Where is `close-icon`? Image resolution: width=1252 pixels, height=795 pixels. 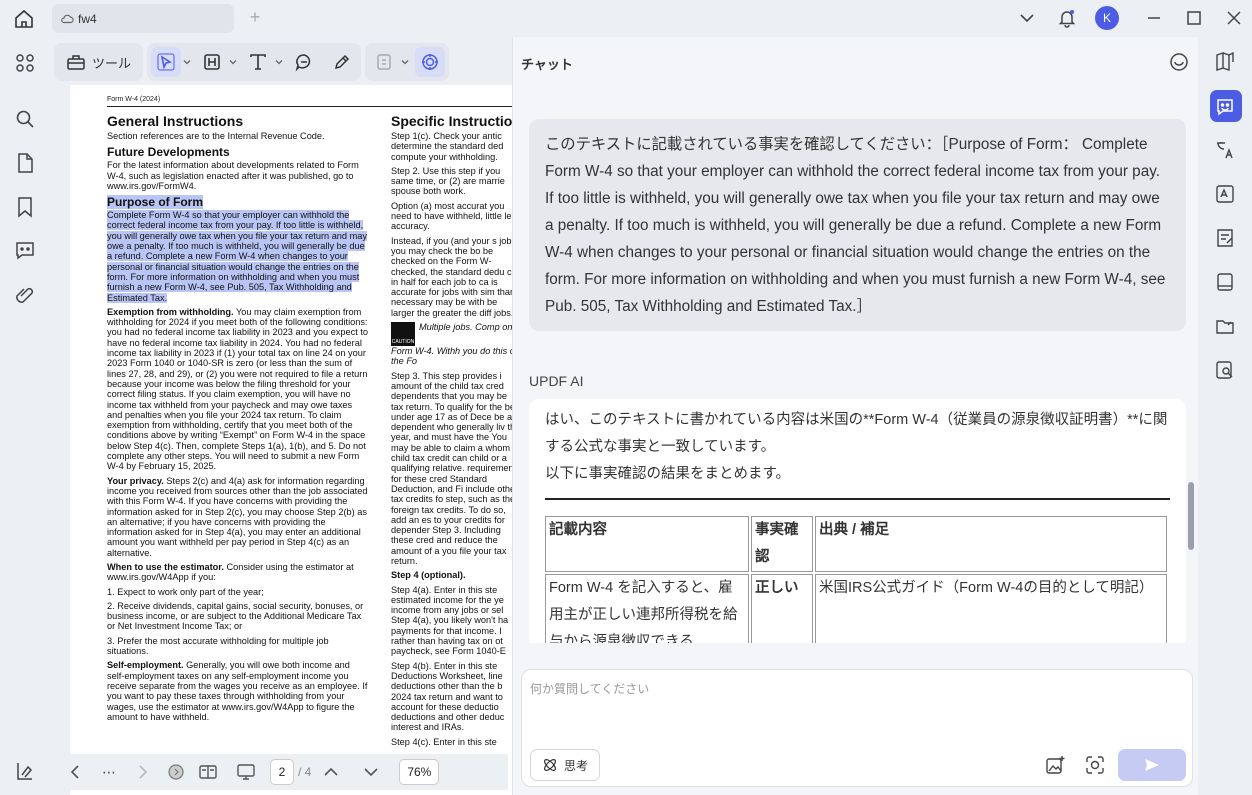
close-icon is located at coordinates (1234, 18).